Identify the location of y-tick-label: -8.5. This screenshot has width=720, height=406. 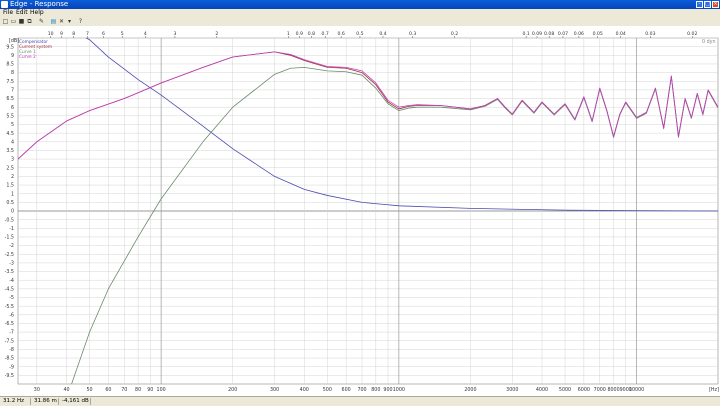
(9, 359).